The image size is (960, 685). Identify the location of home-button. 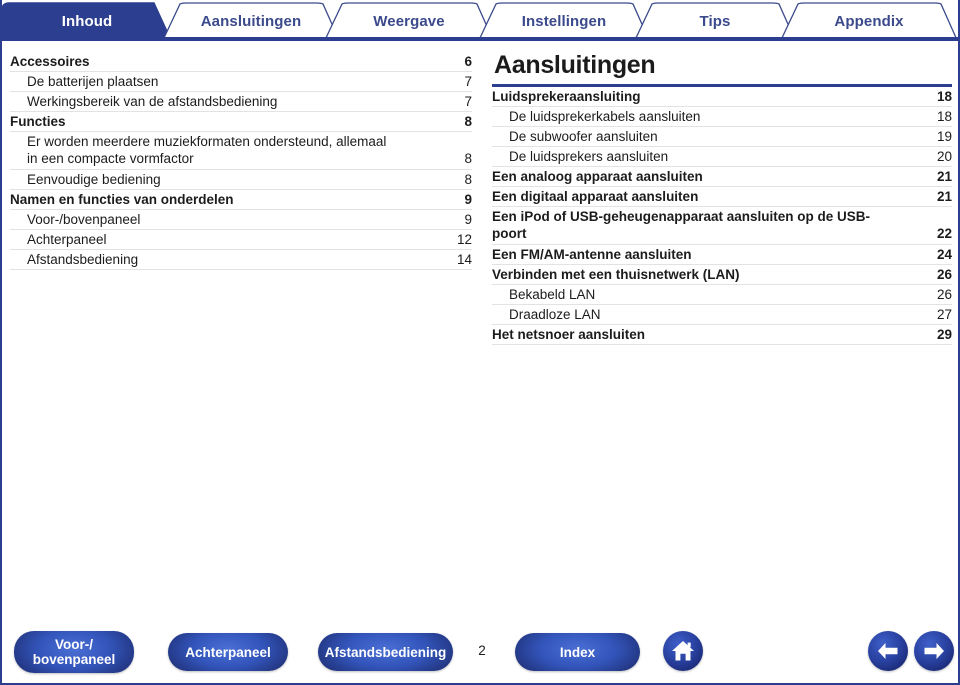
(683, 651).